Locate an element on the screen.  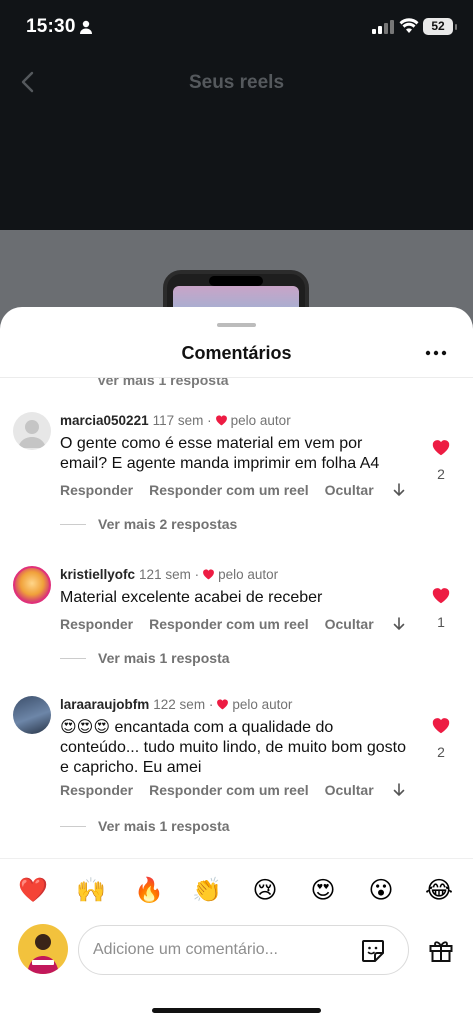
emoji-raised-hands: 🙌 is located at coordinates (91, 891).